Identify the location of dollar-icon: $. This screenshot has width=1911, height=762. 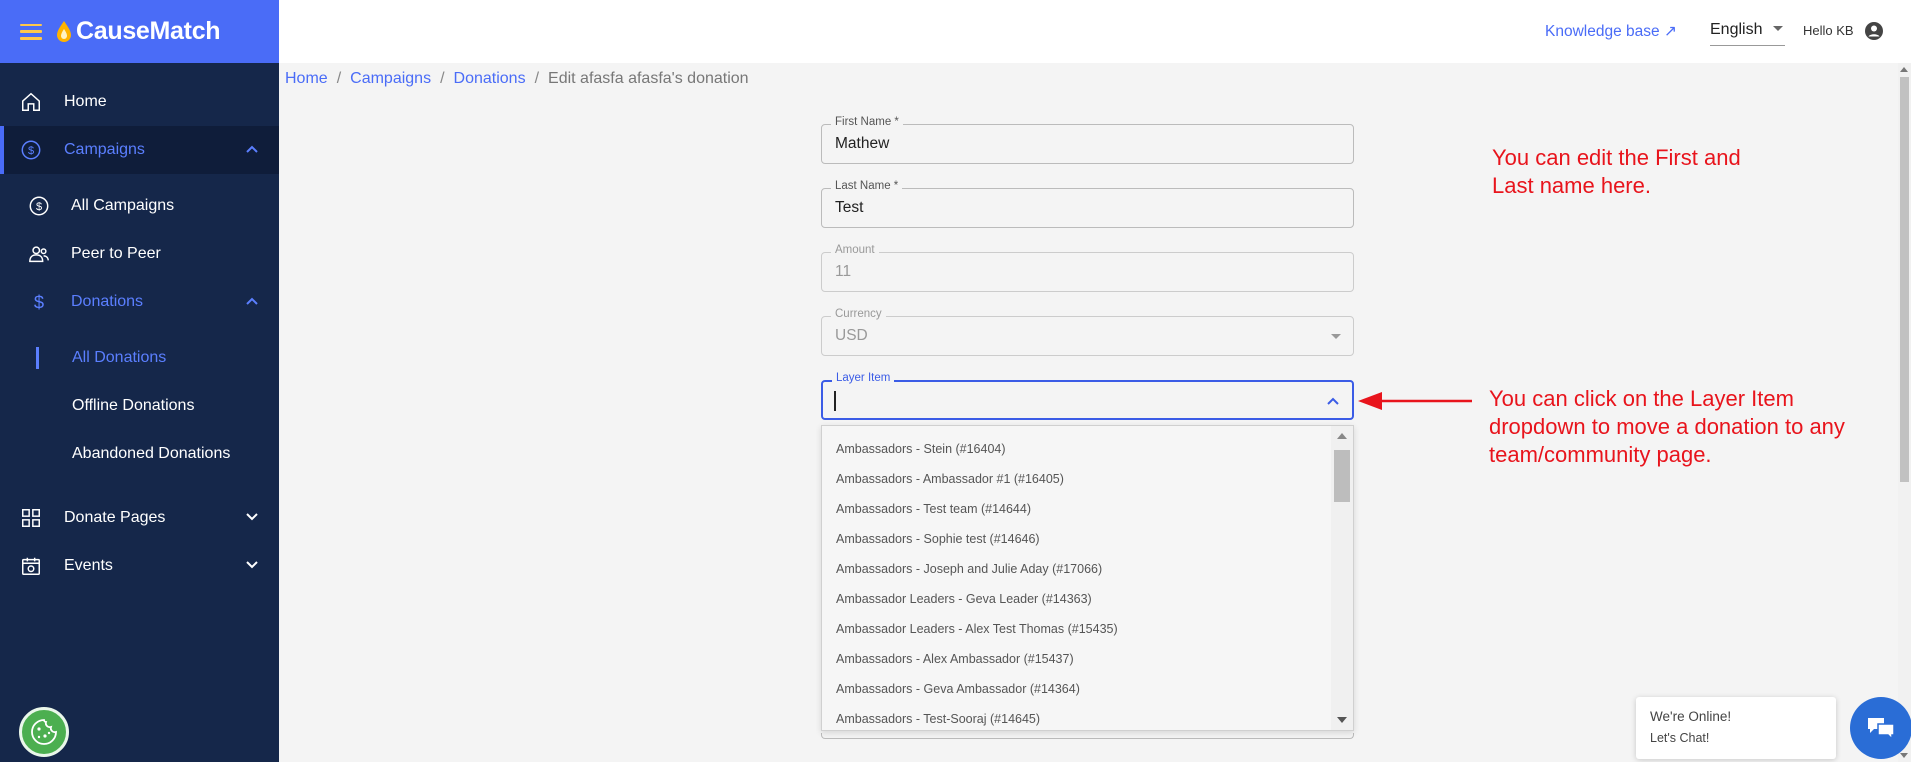
(39, 302).